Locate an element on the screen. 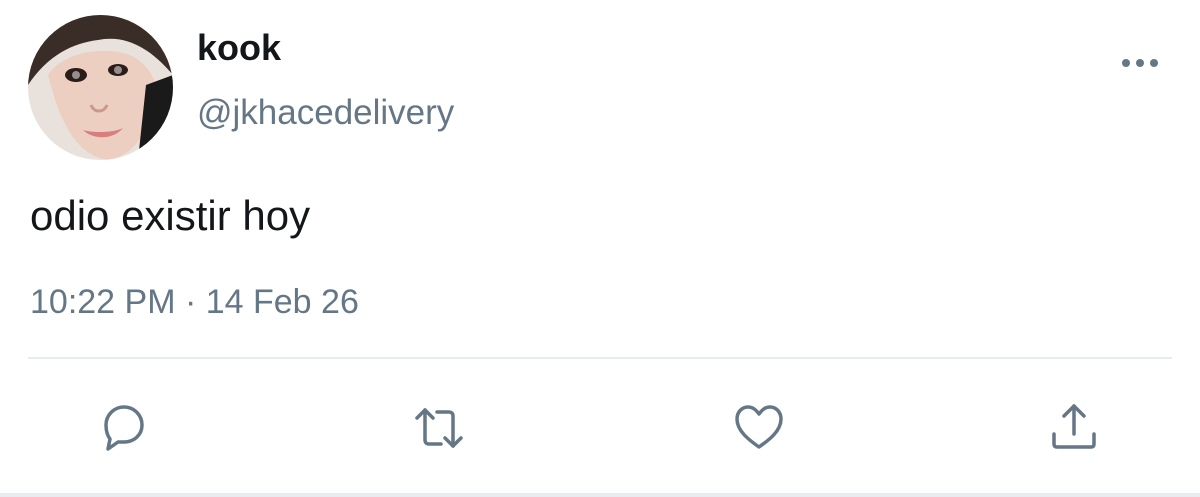 The image size is (1200, 497). avatar-photo is located at coordinates (100, 87).